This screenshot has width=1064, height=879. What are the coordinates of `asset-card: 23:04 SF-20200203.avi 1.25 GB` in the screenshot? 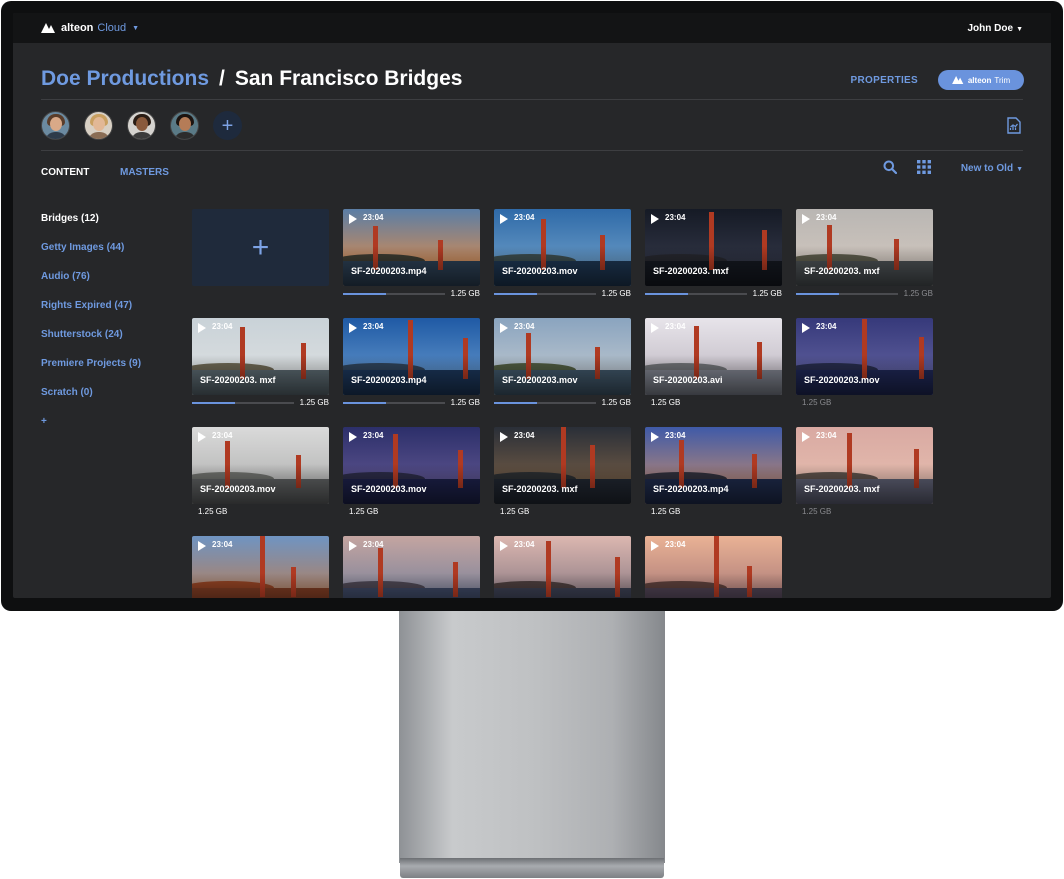 It's located at (713, 372).